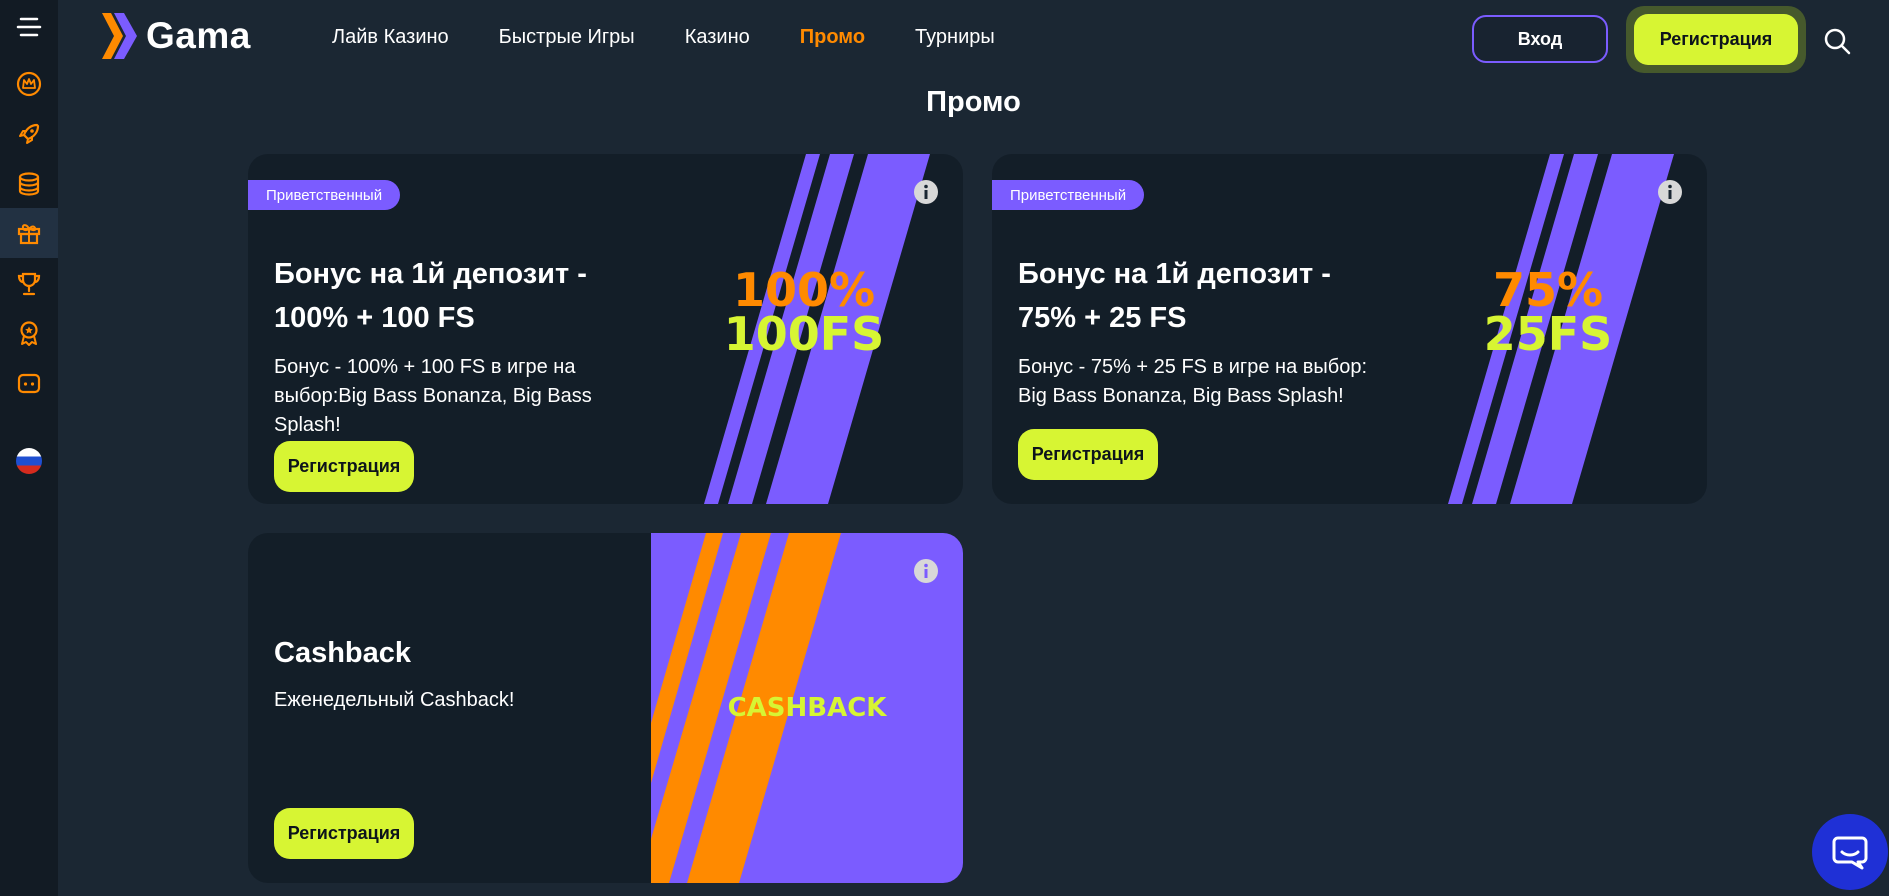 This screenshot has height=896, width=1889. I want to click on promo-title-line-2: 100% + 100 FS, so click(374, 318).